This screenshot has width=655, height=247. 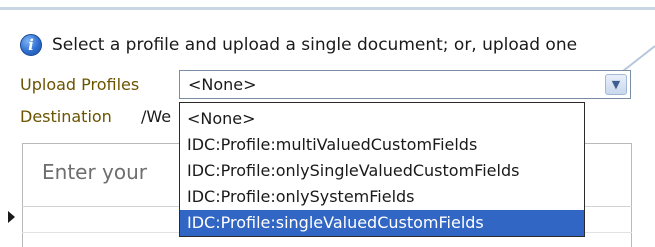 What do you see at coordinates (222, 84) in the screenshot?
I see `upload-profiles-selected-value: <None>` at bounding box center [222, 84].